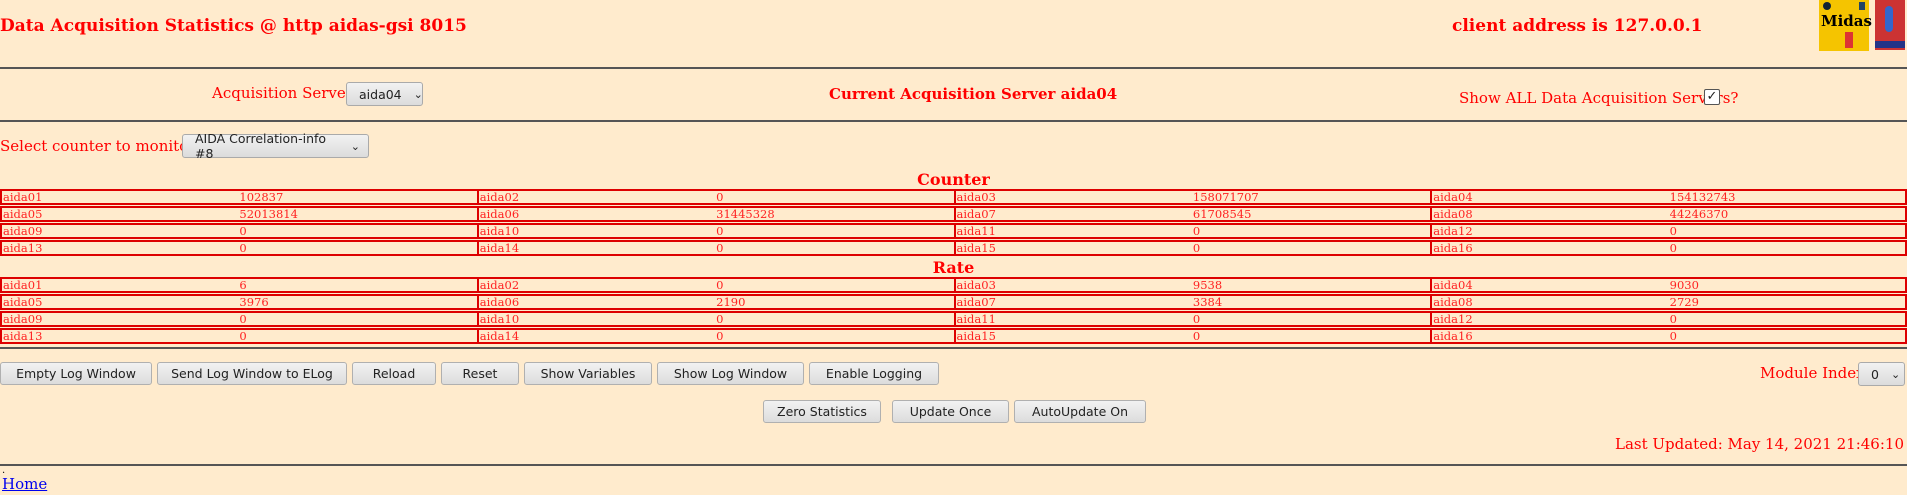 Image resolution: width=1907 pixels, height=495 pixels. What do you see at coordinates (950, 411) in the screenshot?
I see `update-once-button: Update Once` at bounding box center [950, 411].